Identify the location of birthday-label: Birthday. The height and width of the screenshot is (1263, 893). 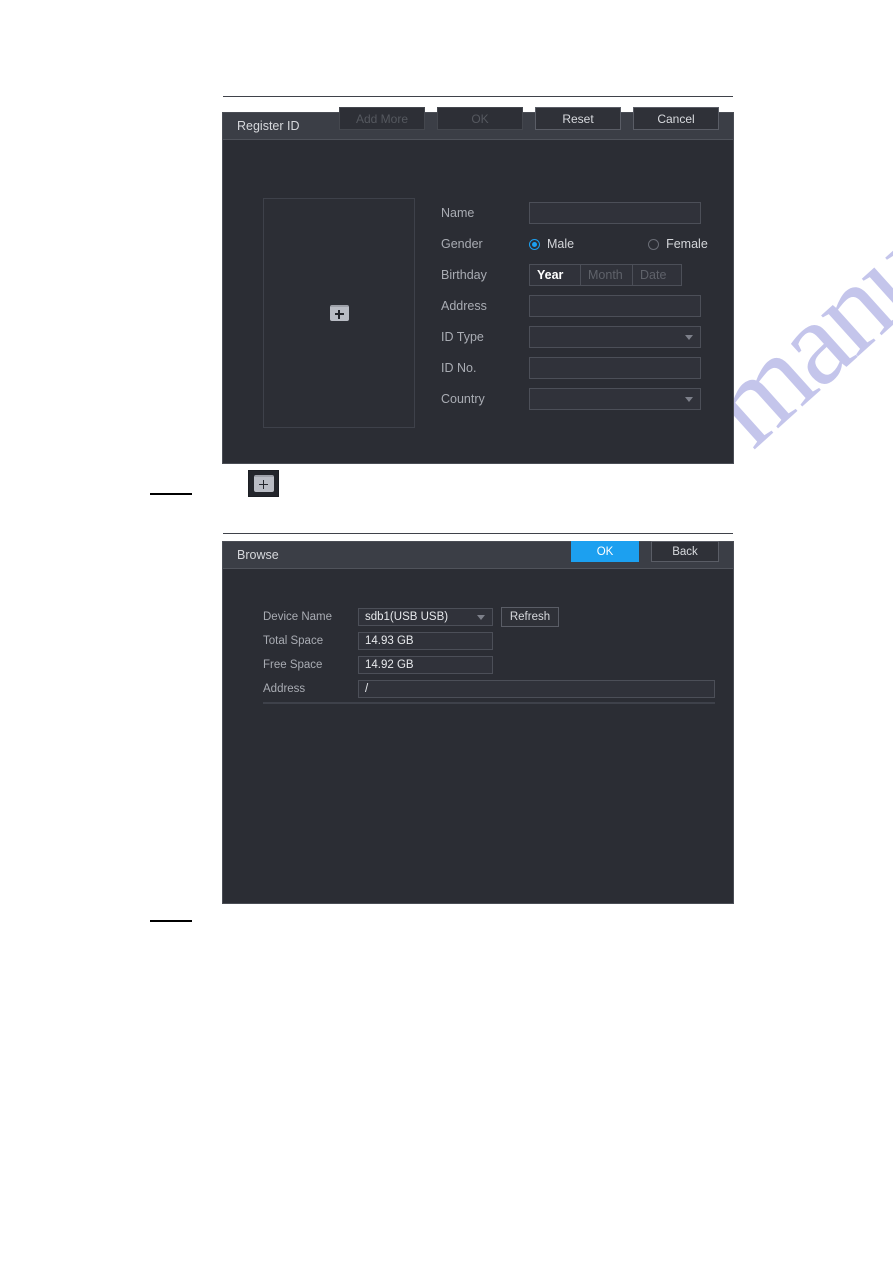
(464, 275).